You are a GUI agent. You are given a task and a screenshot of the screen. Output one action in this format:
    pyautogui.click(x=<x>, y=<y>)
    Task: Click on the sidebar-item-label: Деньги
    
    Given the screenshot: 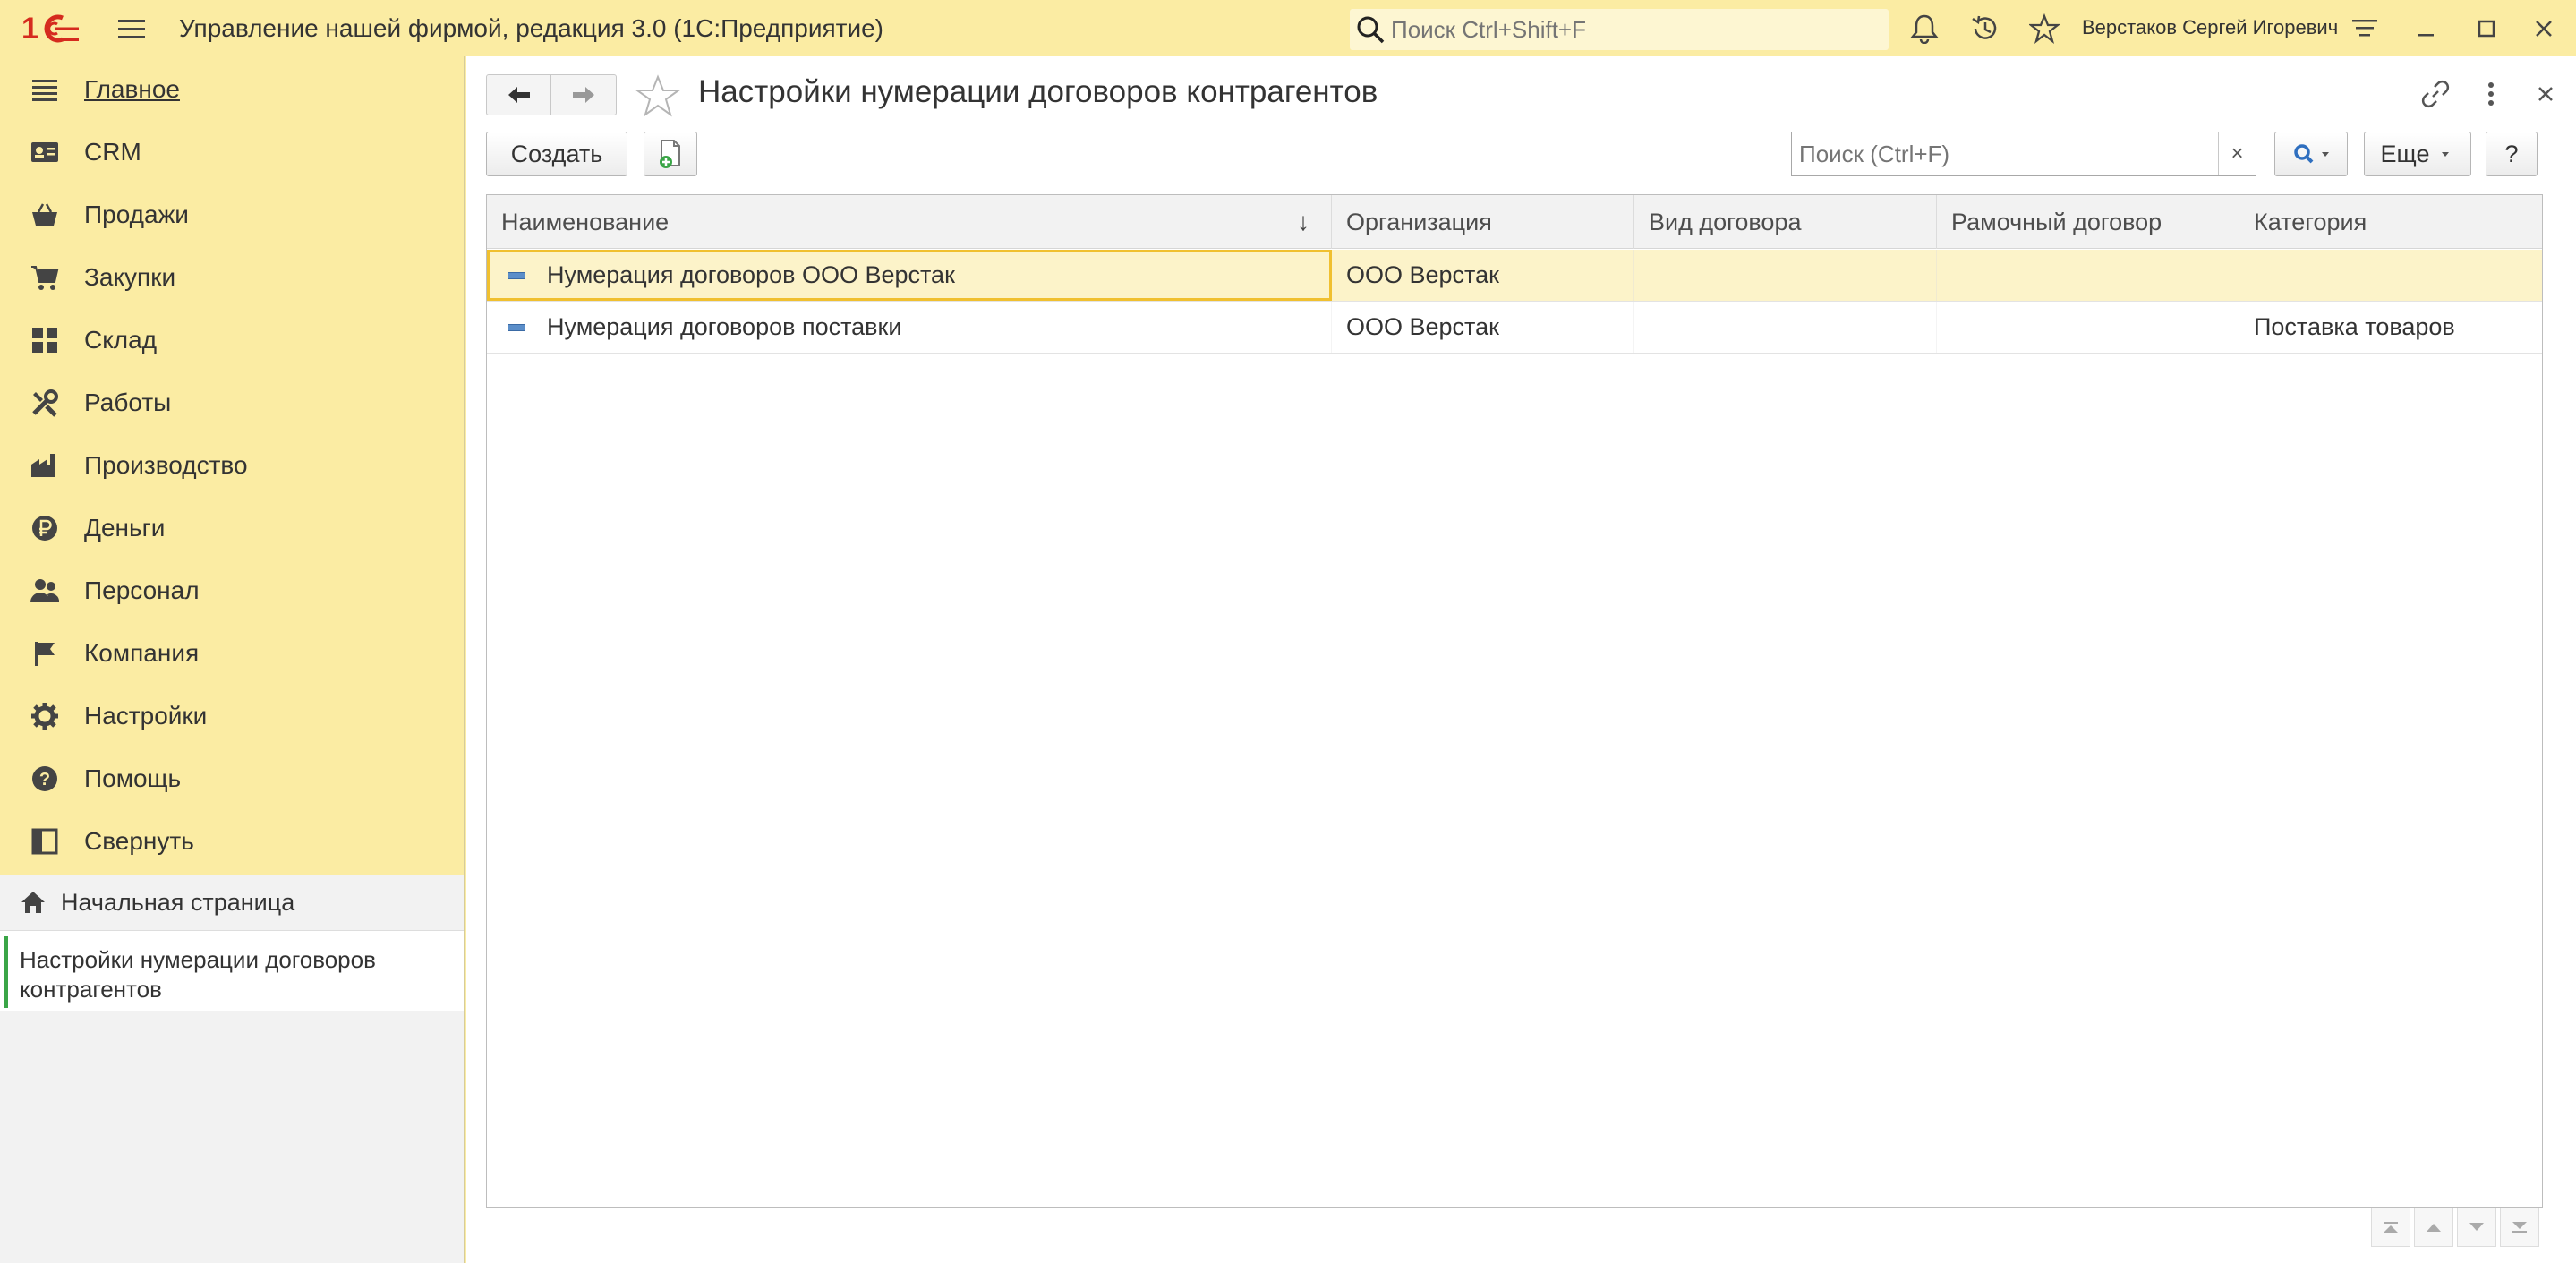 What is the action you would take?
    pyautogui.click(x=125, y=528)
    